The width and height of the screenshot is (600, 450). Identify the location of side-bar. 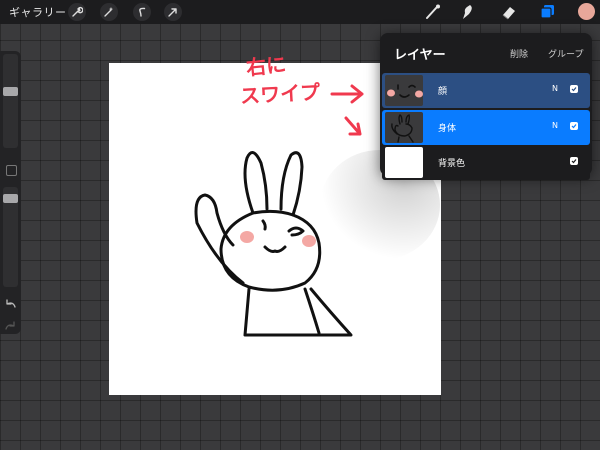
(10, 192).